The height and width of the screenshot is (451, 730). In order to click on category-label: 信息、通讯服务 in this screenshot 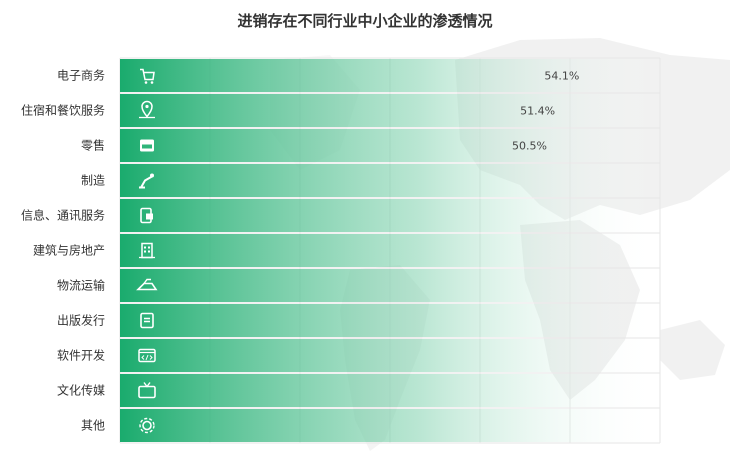, I will do `click(63, 215)`.